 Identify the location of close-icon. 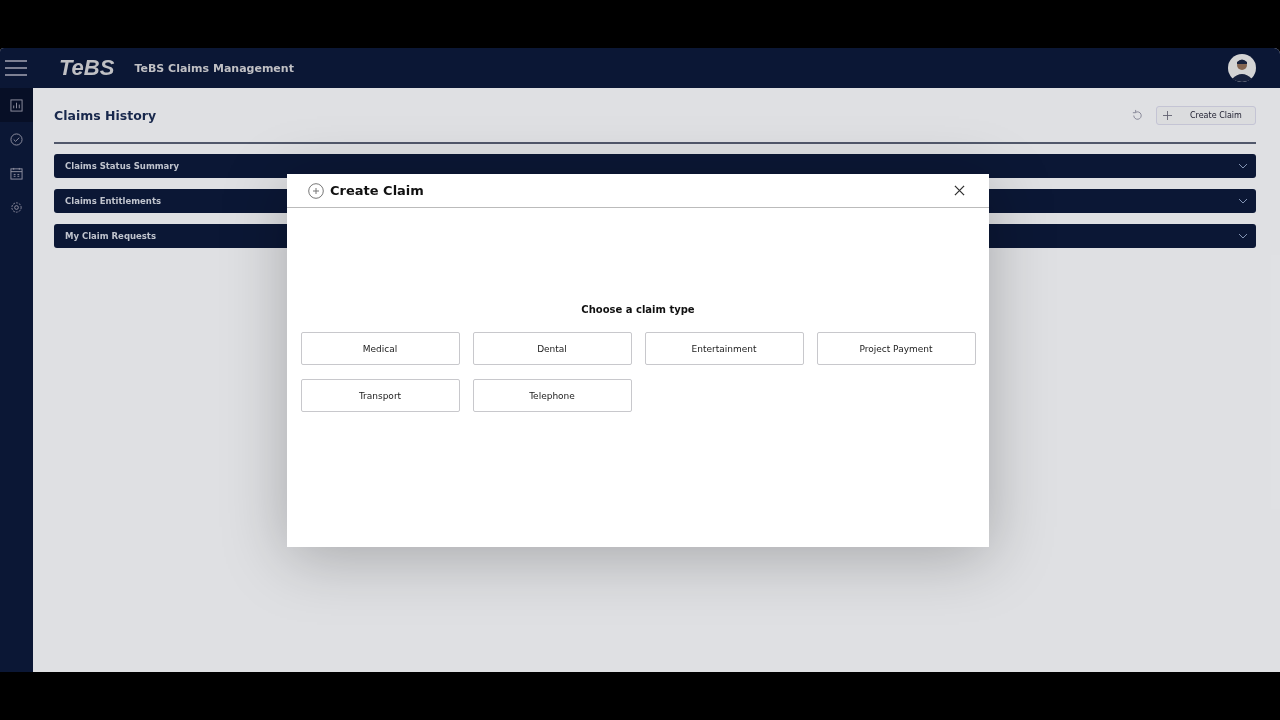
(959, 190).